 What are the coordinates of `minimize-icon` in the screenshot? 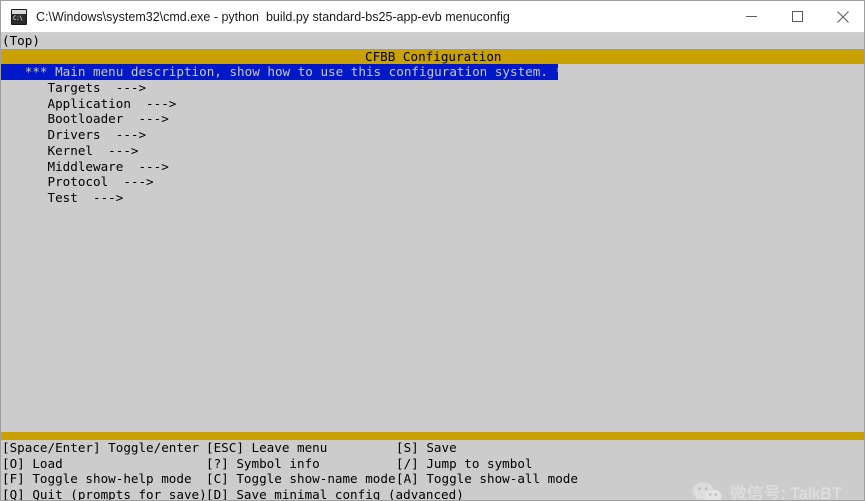 It's located at (751, 16).